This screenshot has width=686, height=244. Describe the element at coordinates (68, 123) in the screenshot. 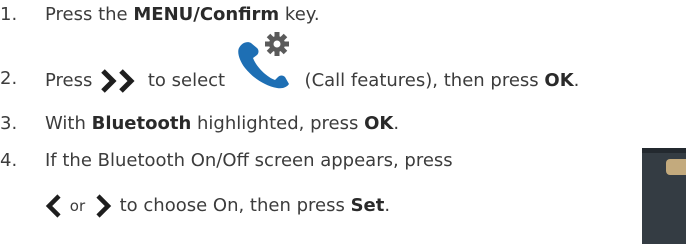

I see `text-segment: With` at that location.